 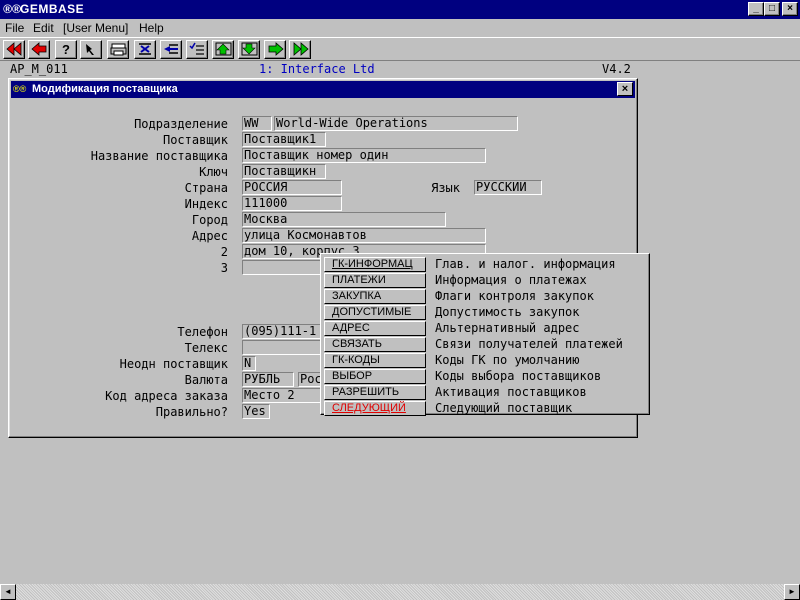 I want to click on menu-item-enable: РАЗРЕШИТЬ Активация поставщиков, so click(x=485, y=393).